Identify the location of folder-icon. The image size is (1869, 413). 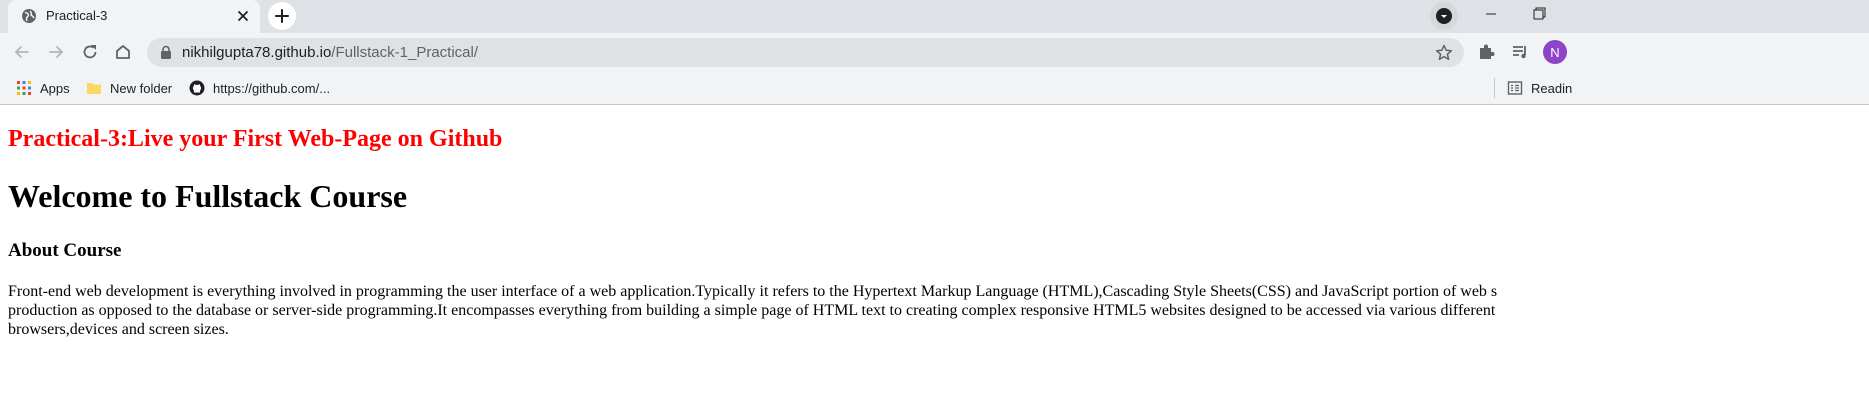
(94, 88).